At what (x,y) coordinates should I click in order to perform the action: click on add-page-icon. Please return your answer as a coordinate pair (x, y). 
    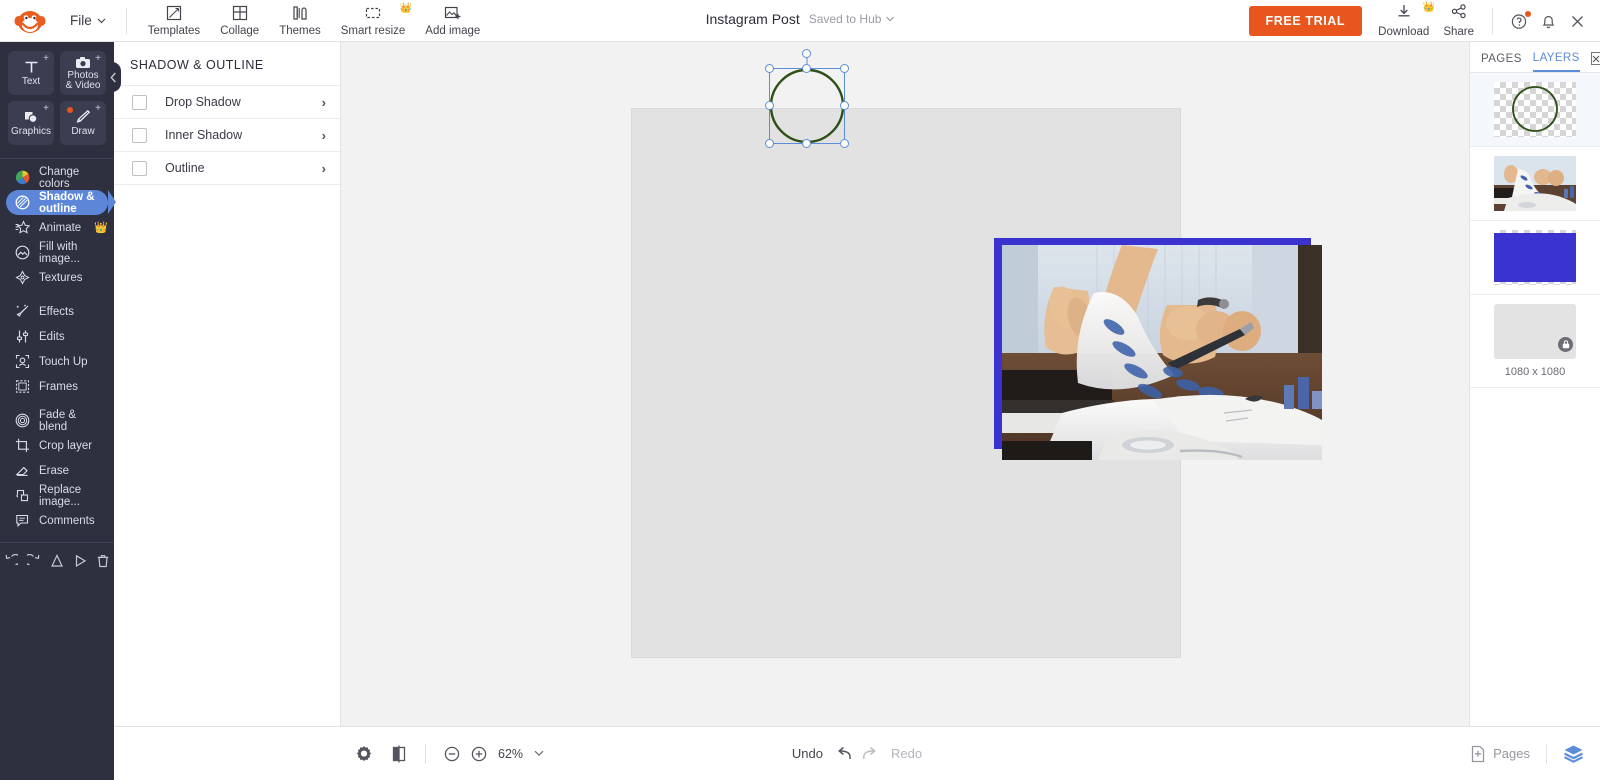
    Looking at the image, I should click on (1478, 753).